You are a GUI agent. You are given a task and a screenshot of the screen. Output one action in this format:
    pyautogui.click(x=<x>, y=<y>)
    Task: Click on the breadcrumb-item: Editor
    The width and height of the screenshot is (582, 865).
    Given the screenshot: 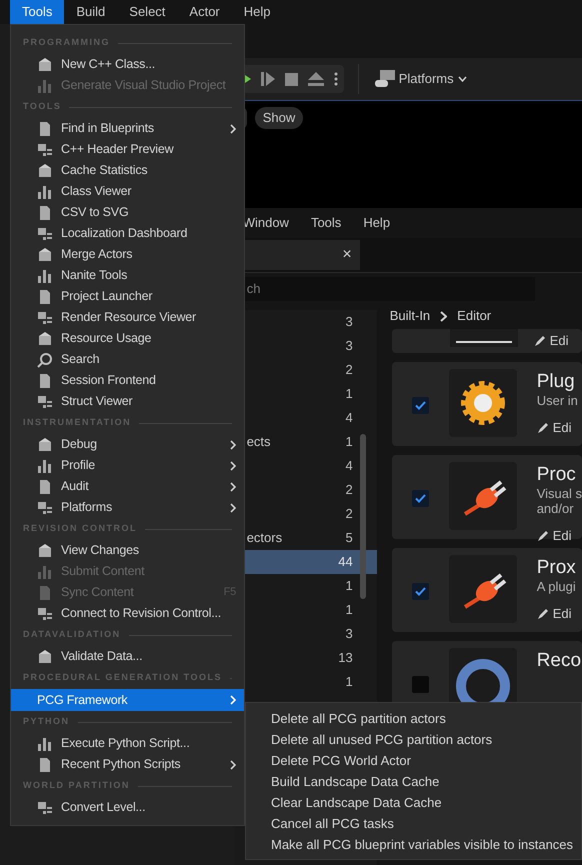 What is the action you would take?
    pyautogui.click(x=474, y=316)
    